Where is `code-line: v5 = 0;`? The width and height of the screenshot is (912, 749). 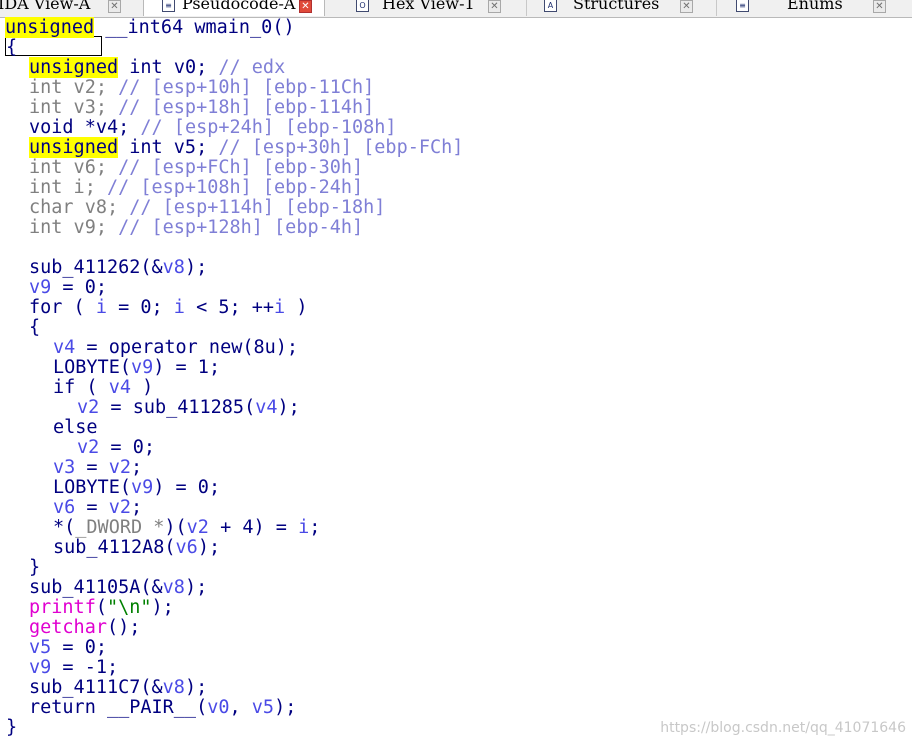 code-line: v5 = 0; is located at coordinates (68, 648).